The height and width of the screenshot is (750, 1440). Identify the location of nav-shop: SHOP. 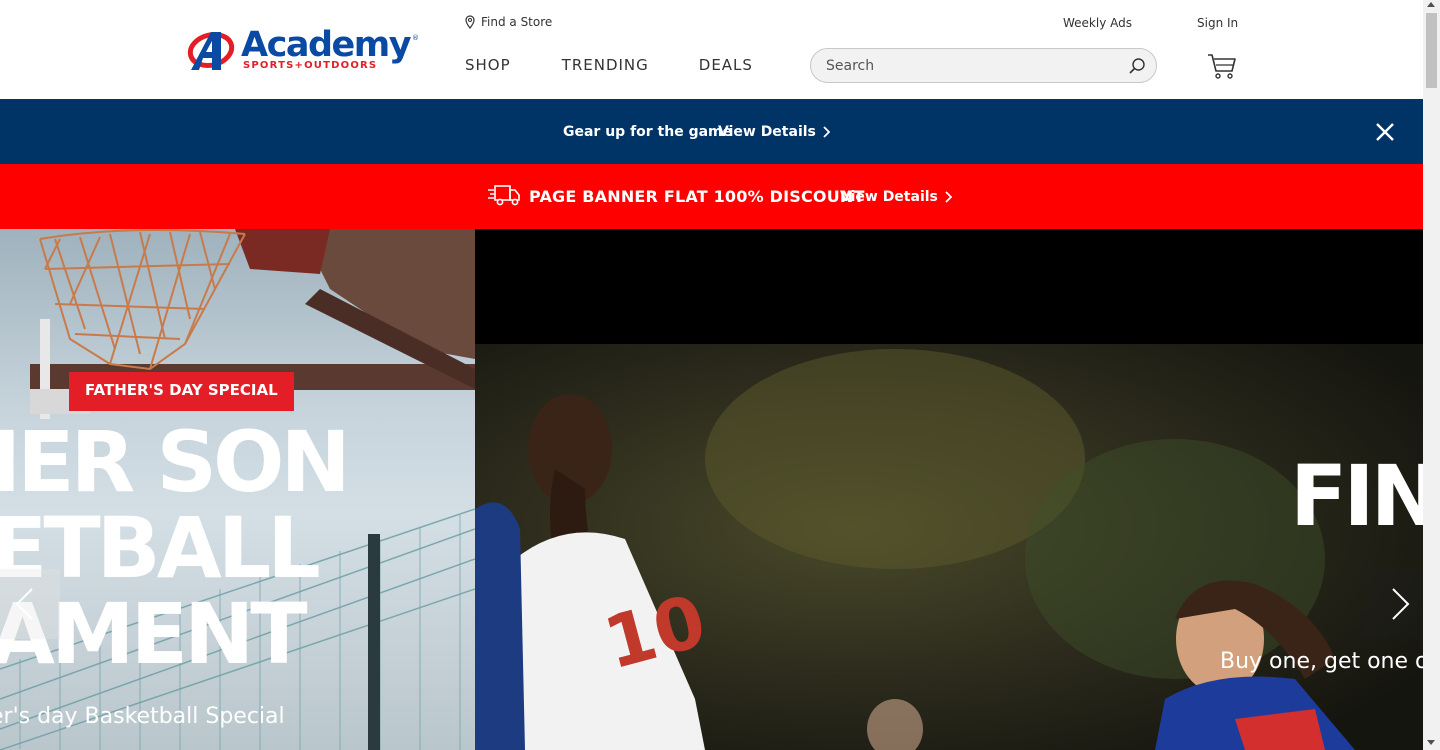
(488, 65).